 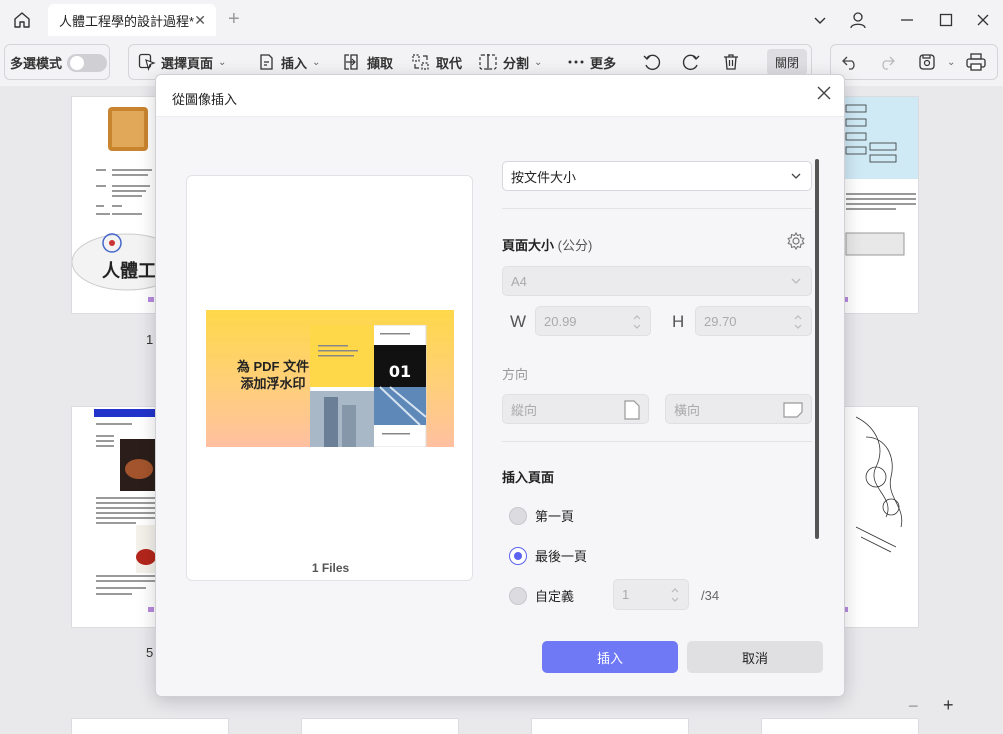 I want to click on maximize-button, so click(x=946, y=20).